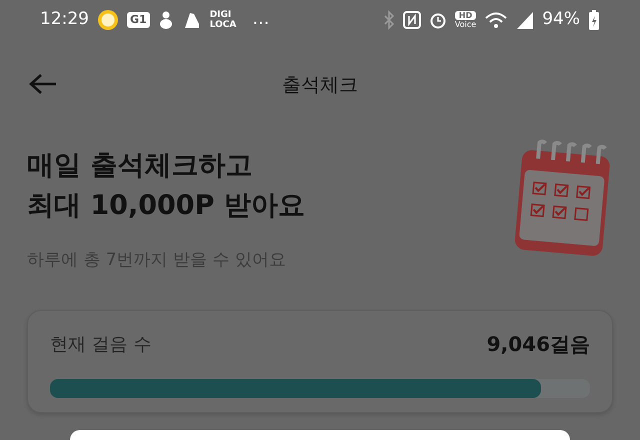 Image resolution: width=640 pixels, height=440 pixels. What do you see at coordinates (166, 186) in the screenshot?
I see `hero-title: 매일 출석체크하고 최대 10,000P 받아요` at bounding box center [166, 186].